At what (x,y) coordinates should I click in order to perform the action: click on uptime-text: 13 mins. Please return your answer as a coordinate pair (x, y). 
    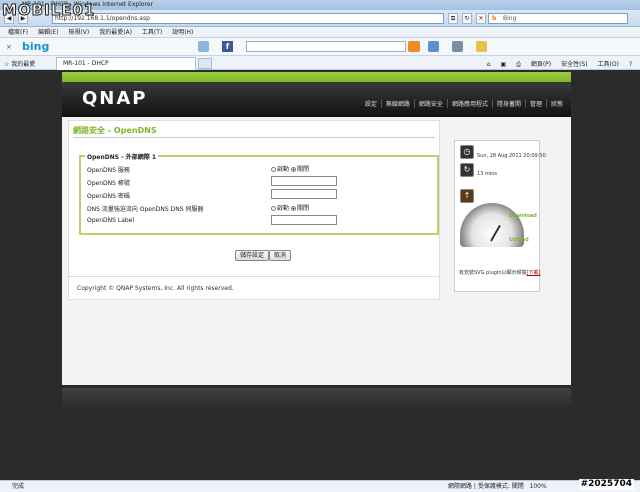
    Looking at the image, I should click on (487, 174).